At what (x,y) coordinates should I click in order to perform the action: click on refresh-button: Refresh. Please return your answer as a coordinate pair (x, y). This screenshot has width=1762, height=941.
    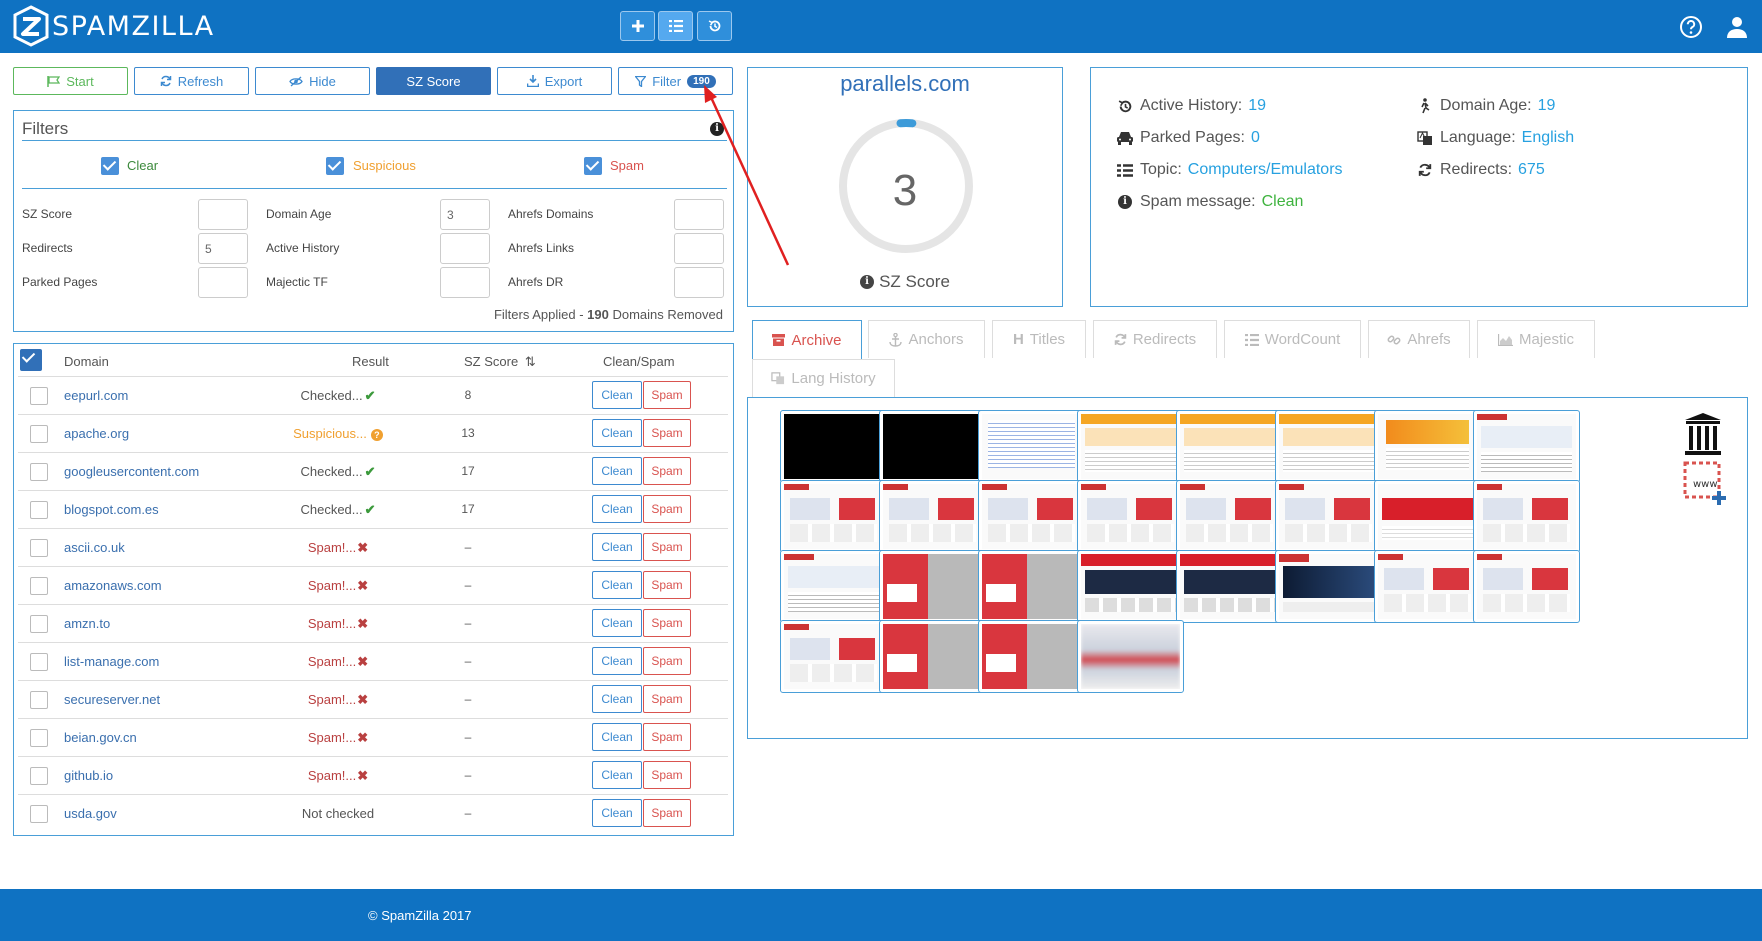
    Looking at the image, I should click on (191, 81).